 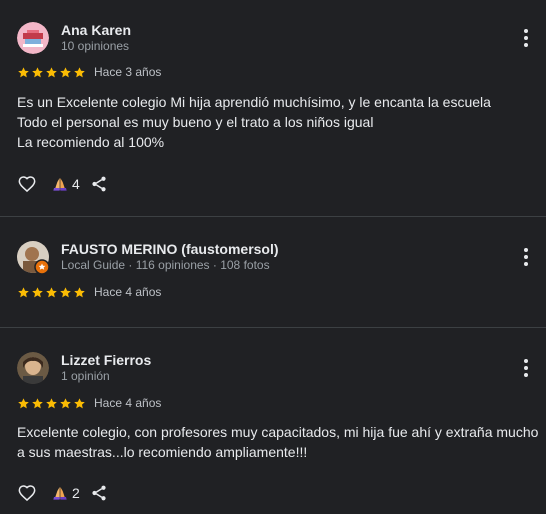 What do you see at coordinates (165, 265) in the screenshot?
I see `reviewer-meta: Local Guide · 116 opiniones · 108 fotos` at bounding box center [165, 265].